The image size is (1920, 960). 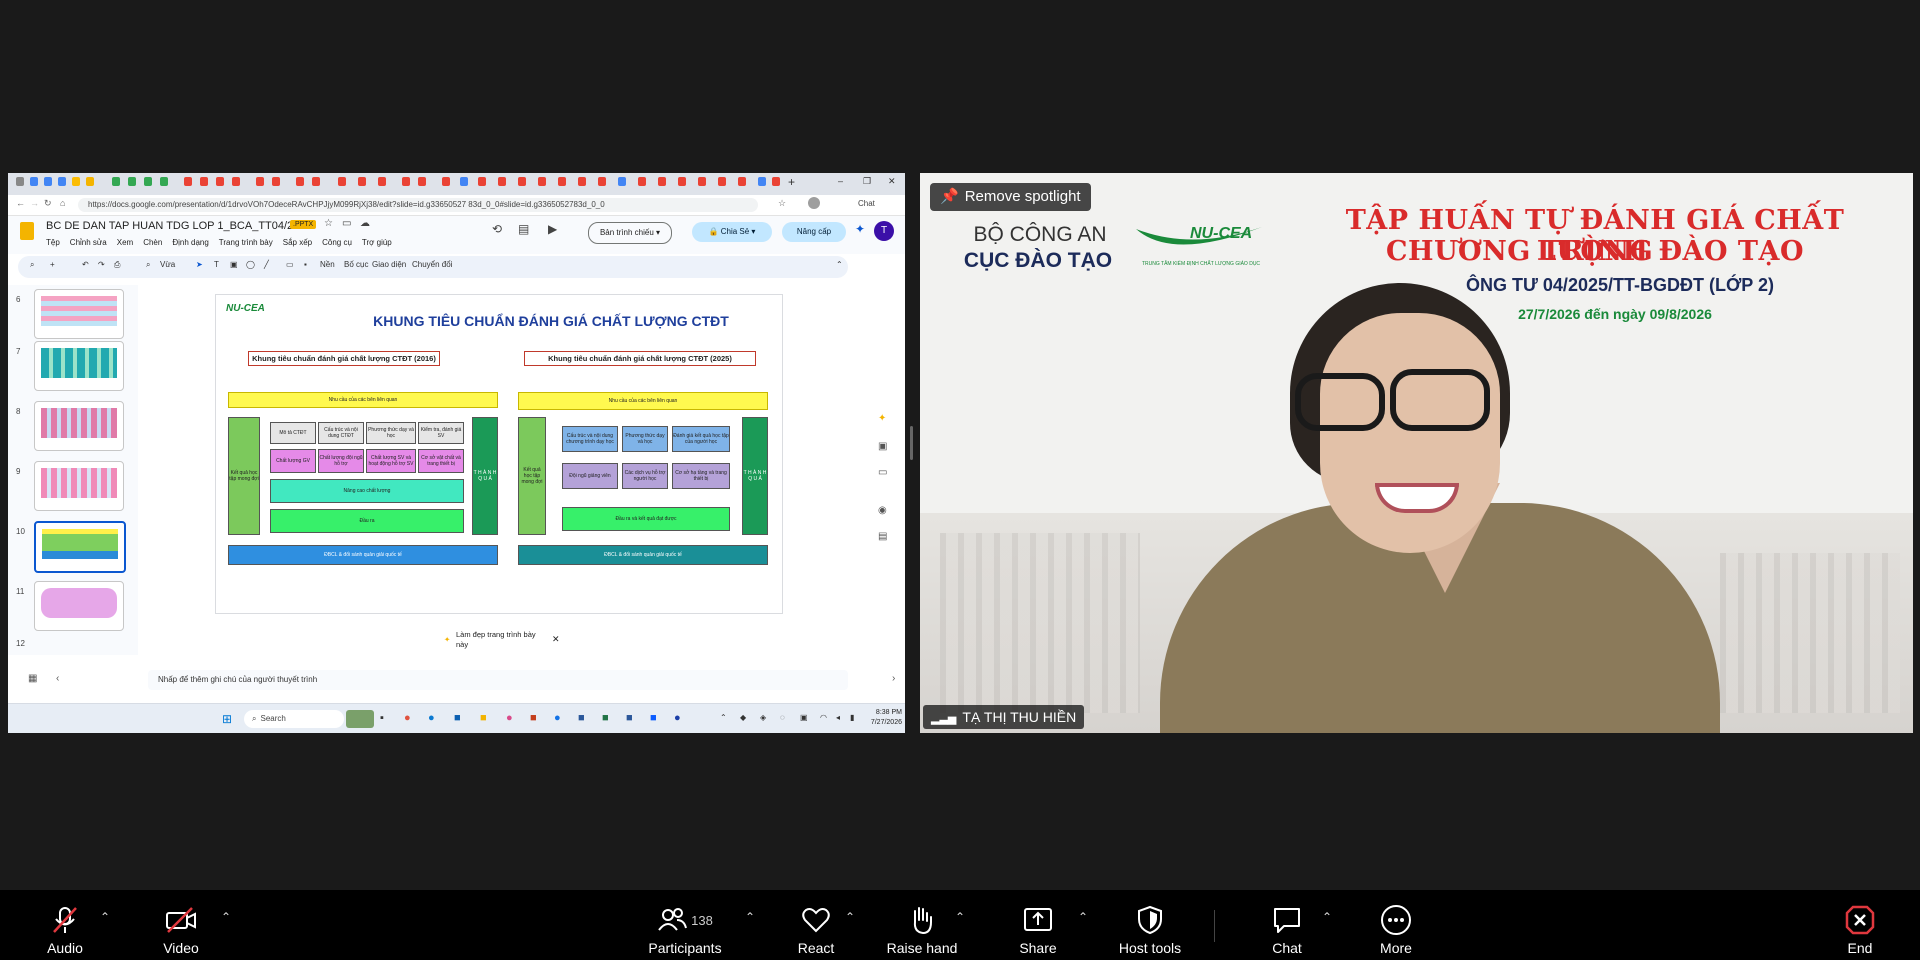 I want to click on audio-button: Audio, so click(x=65, y=930).